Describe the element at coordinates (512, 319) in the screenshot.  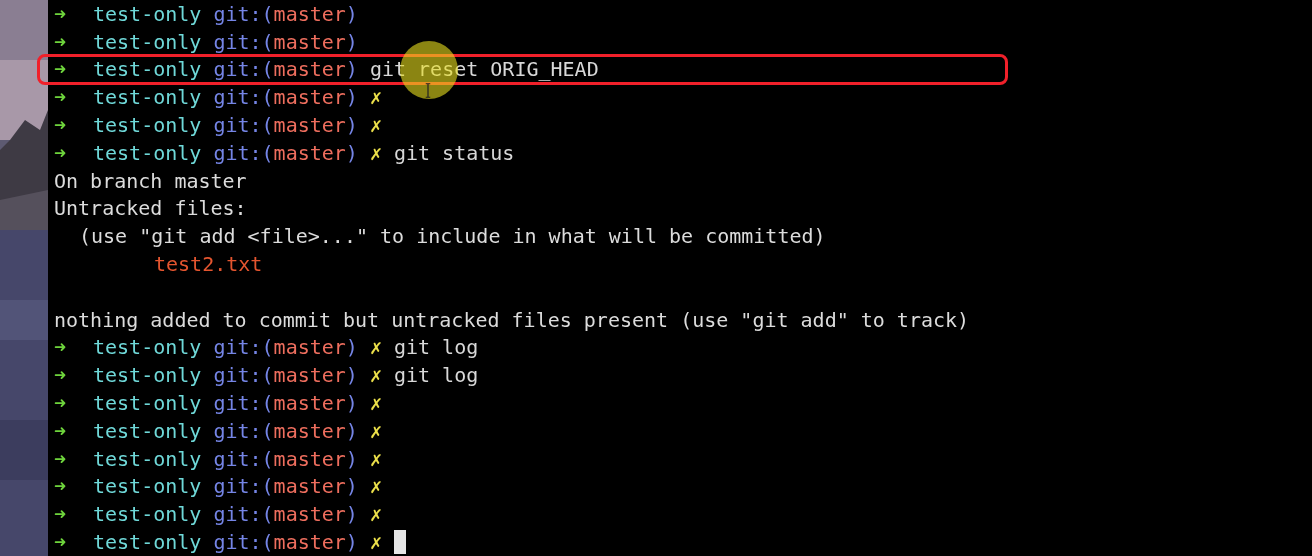
I see `output-text: nothing added to commit but untracked files present (use "git add" to track)` at that location.